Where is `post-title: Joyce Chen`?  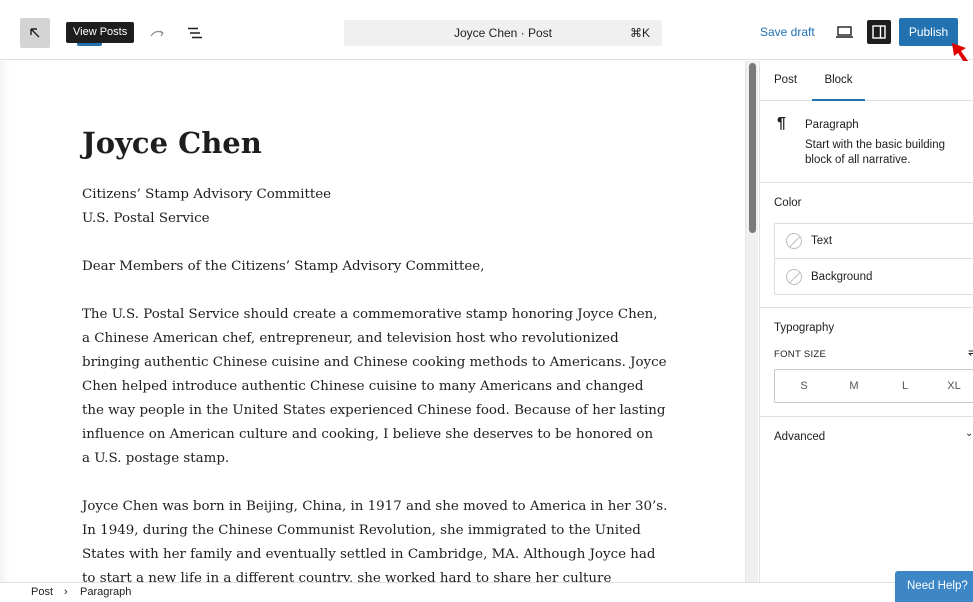 post-title: Joyce Chen is located at coordinates (172, 143).